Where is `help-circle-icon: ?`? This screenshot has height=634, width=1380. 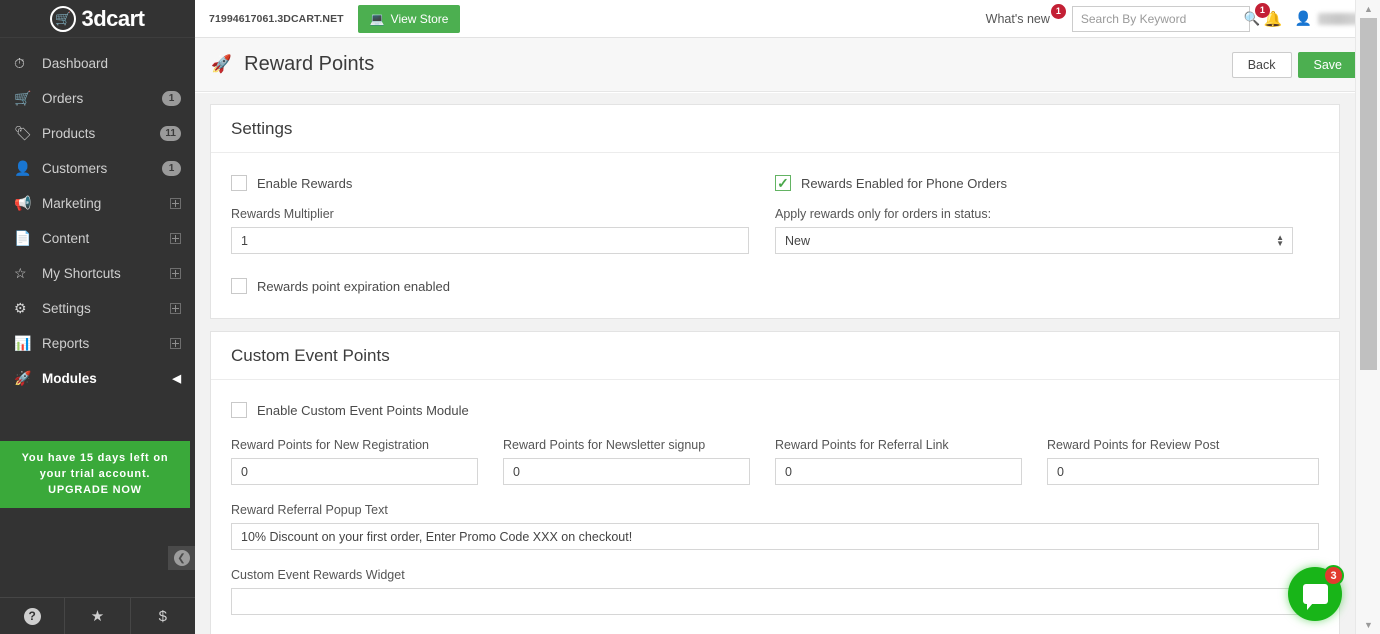
help-circle-icon: ? is located at coordinates (33, 616).